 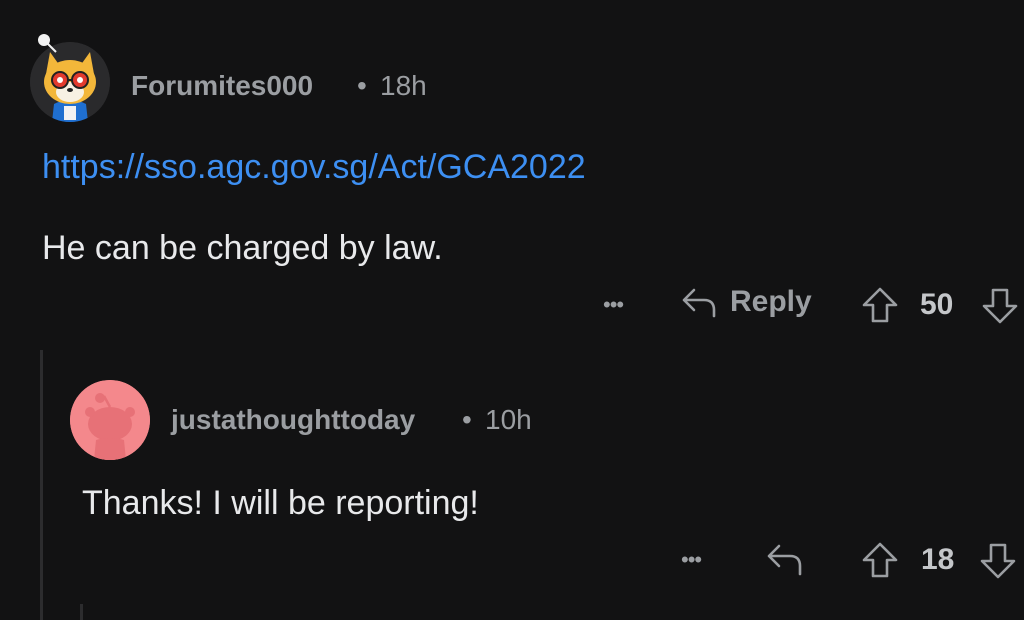 What do you see at coordinates (938, 559) in the screenshot?
I see `vote-score: 18` at bounding box center [938, 559].